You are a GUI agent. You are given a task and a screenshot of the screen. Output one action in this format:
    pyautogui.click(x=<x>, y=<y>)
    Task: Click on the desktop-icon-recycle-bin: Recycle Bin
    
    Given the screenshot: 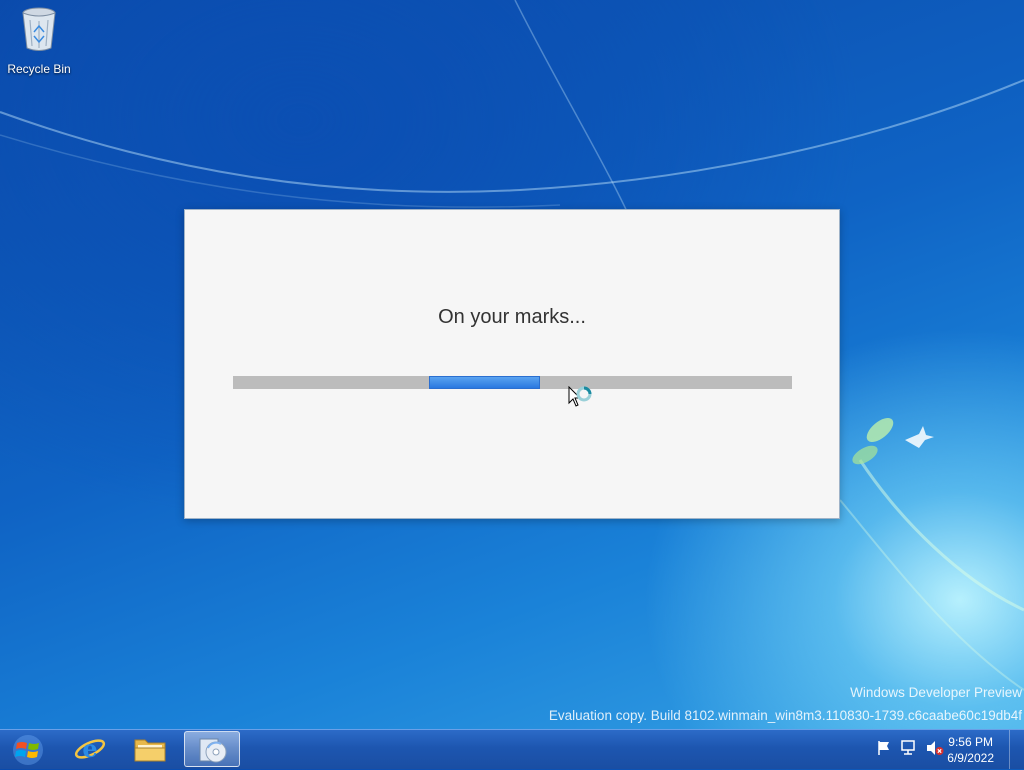 What is the action you would take?
    pyautogui.click(x=39, y=41)
    